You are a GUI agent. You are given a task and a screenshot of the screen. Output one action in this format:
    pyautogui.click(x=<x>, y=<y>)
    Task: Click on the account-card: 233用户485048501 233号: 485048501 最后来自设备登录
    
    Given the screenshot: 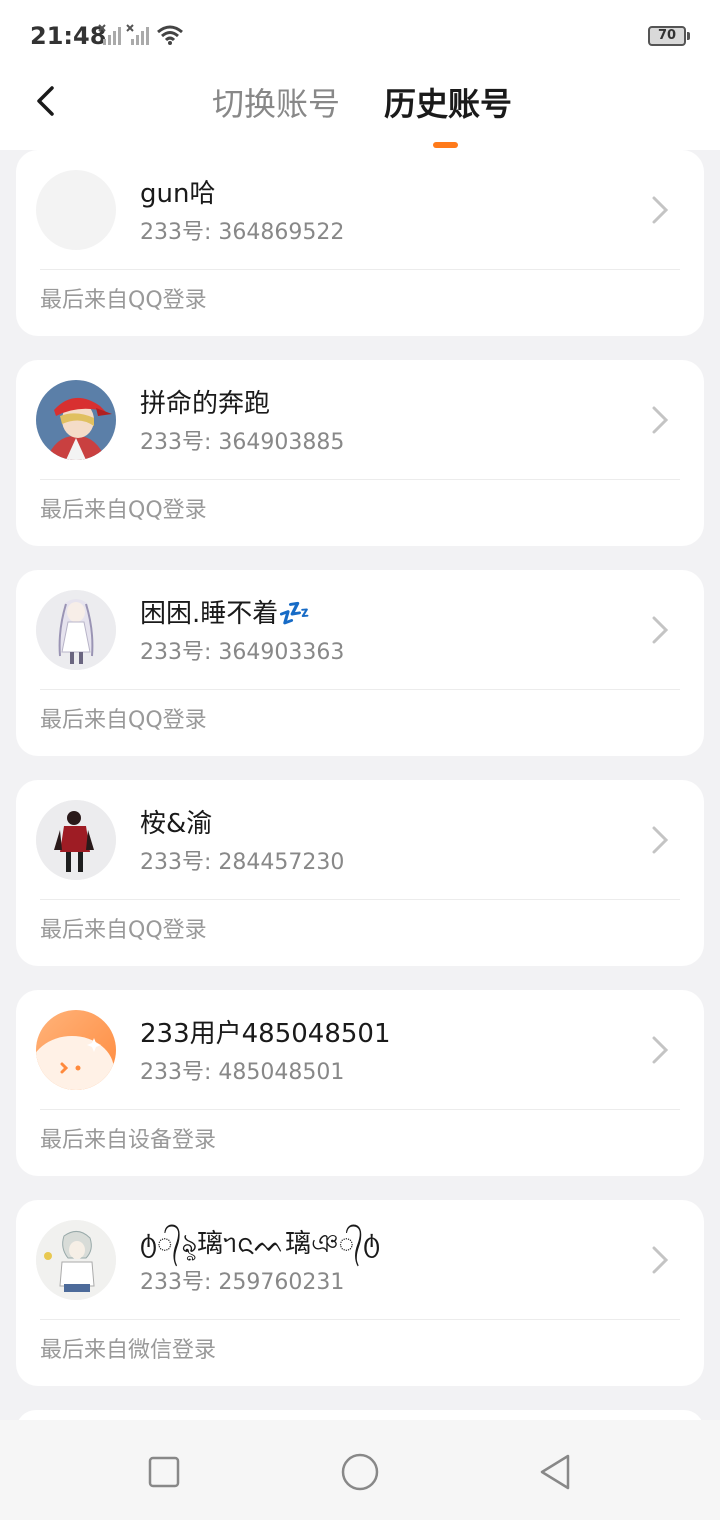 What is the action you would take?
    pyautogui.click(x=360, y=1083)
    